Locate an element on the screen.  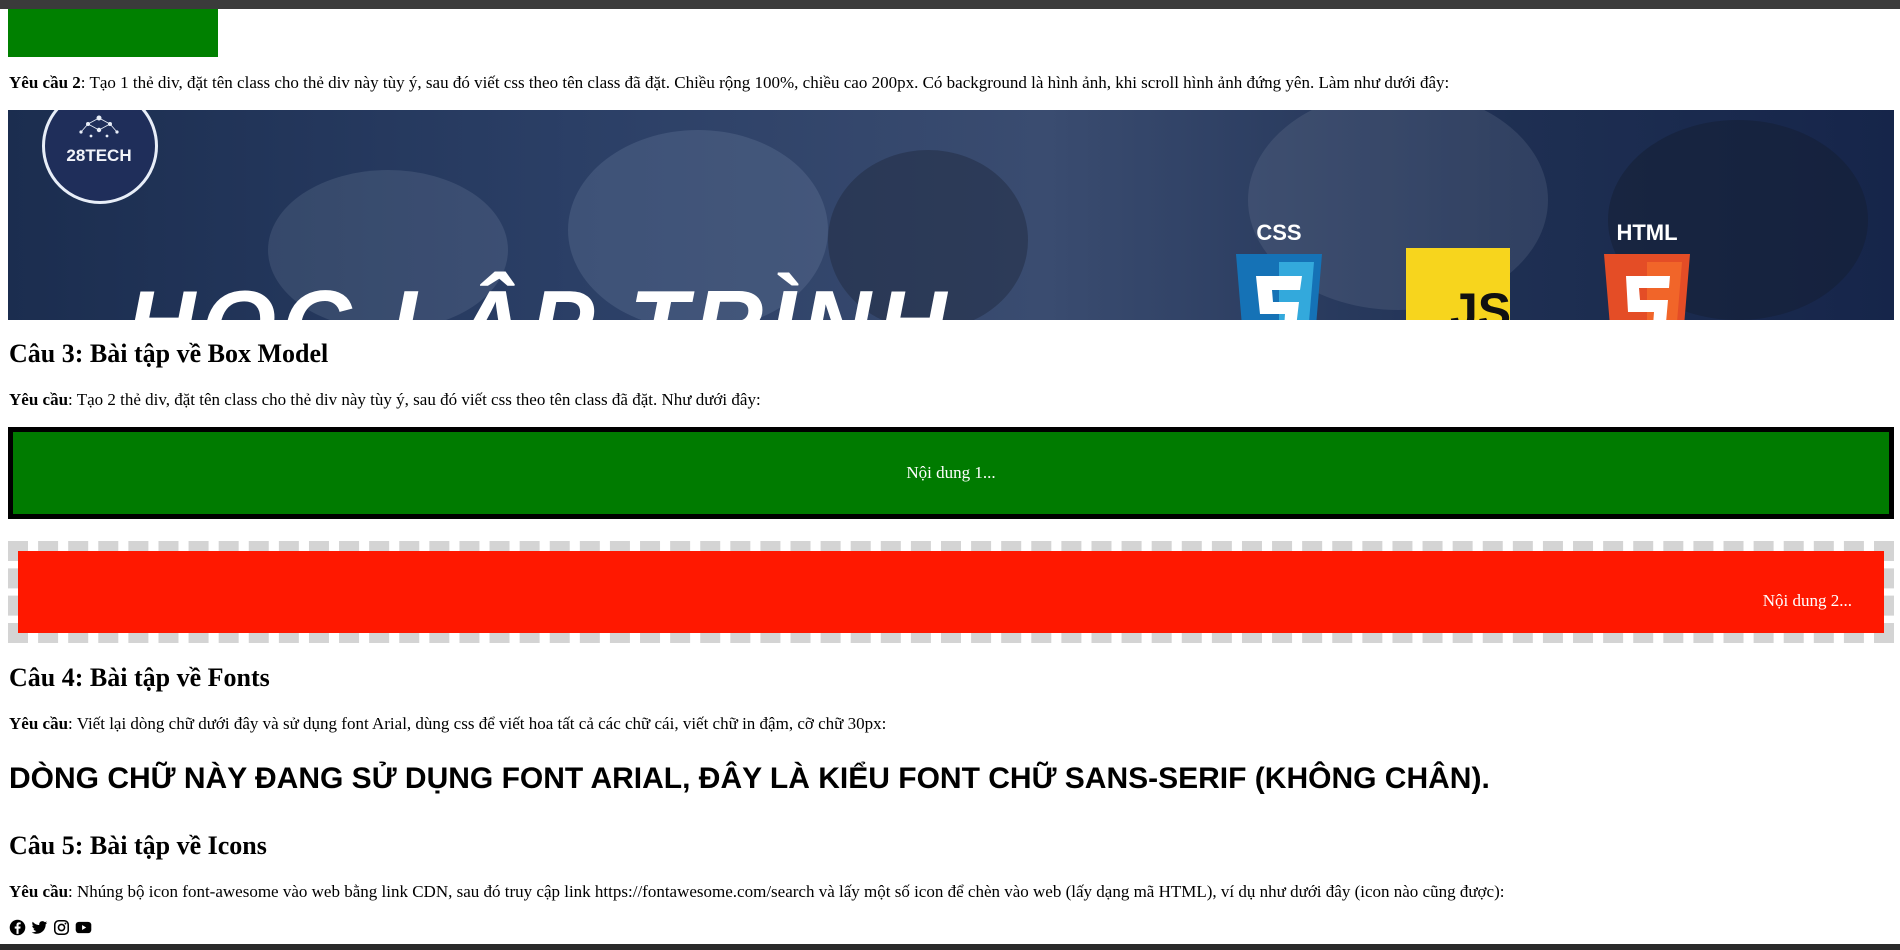
previous-green-div is located at coordinates (113, 33).